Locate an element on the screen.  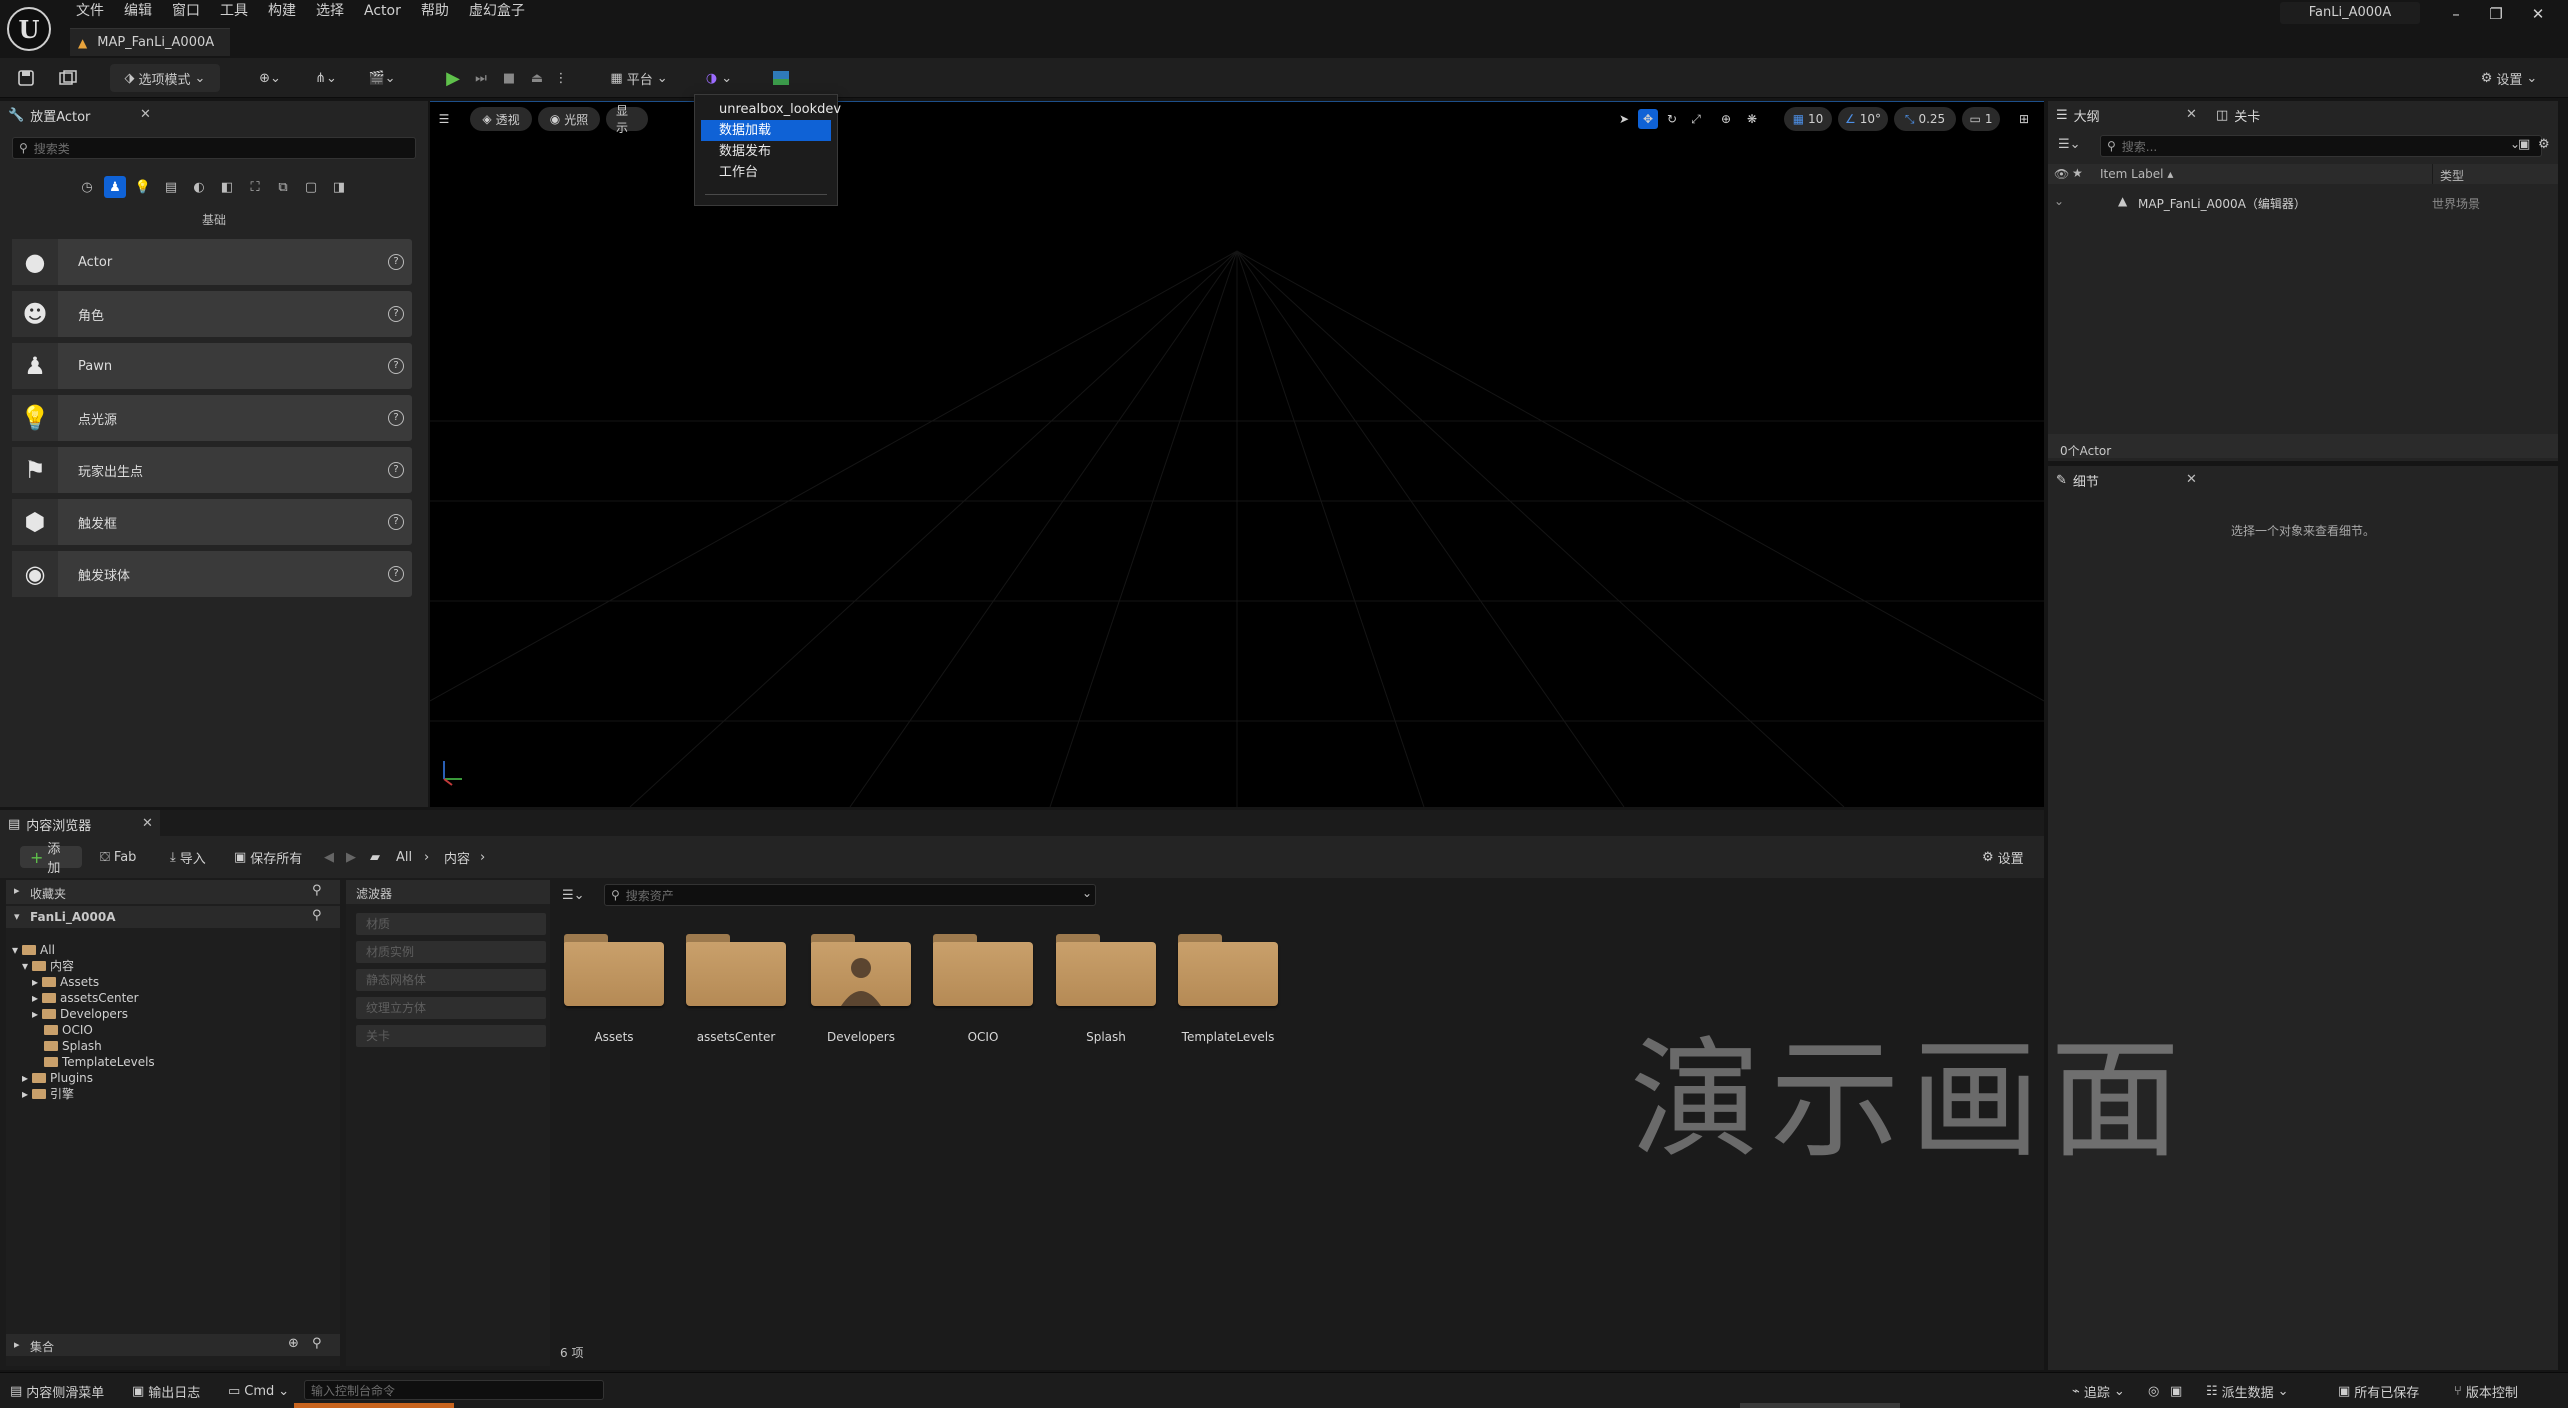
hamburger-menu-icon: ☰ is located at coordinates (444, 119).